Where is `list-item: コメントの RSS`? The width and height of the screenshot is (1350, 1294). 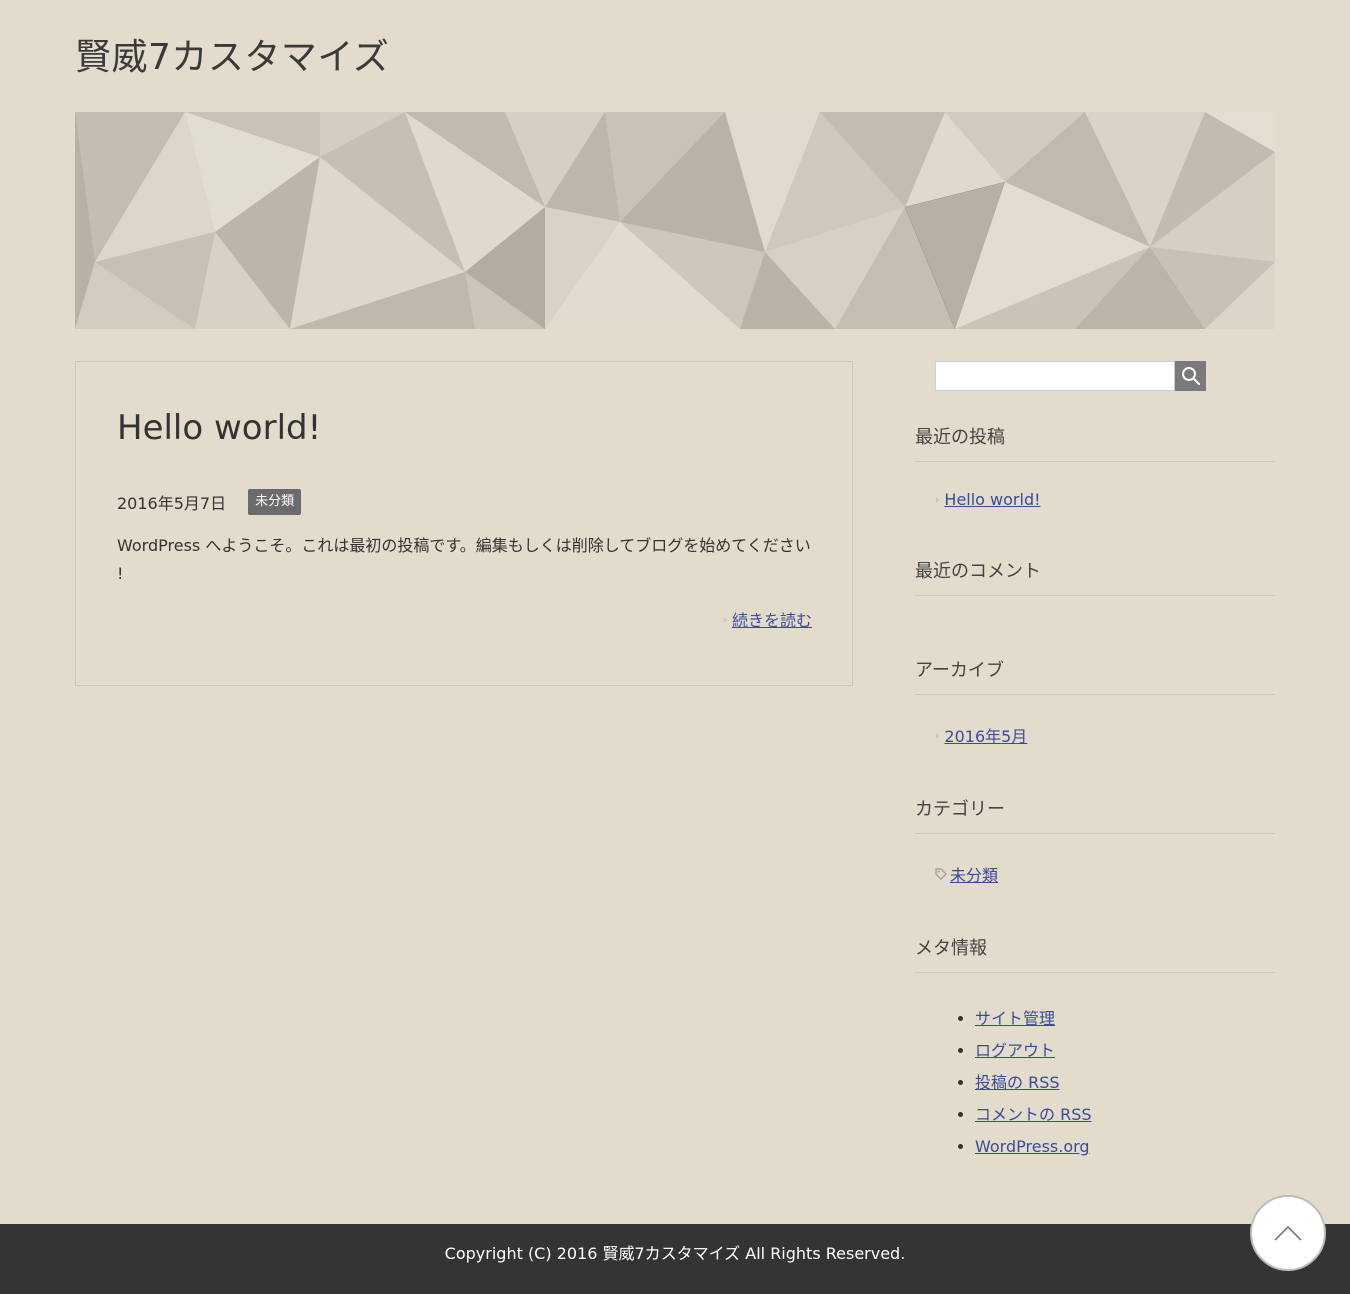
list-item: コメントの RSS is located at coordinates (1125, 1115).